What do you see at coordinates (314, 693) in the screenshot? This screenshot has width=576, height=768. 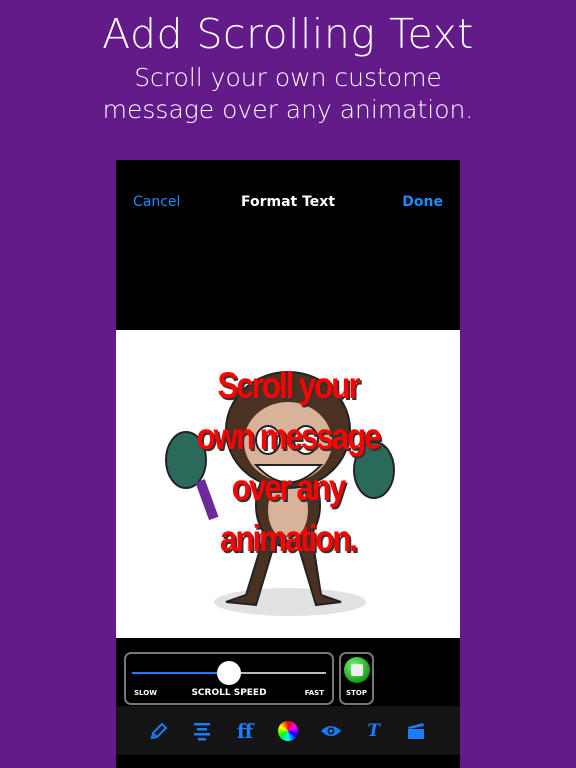 I see `fast-label: FAST` at bounding box center [314, 693].